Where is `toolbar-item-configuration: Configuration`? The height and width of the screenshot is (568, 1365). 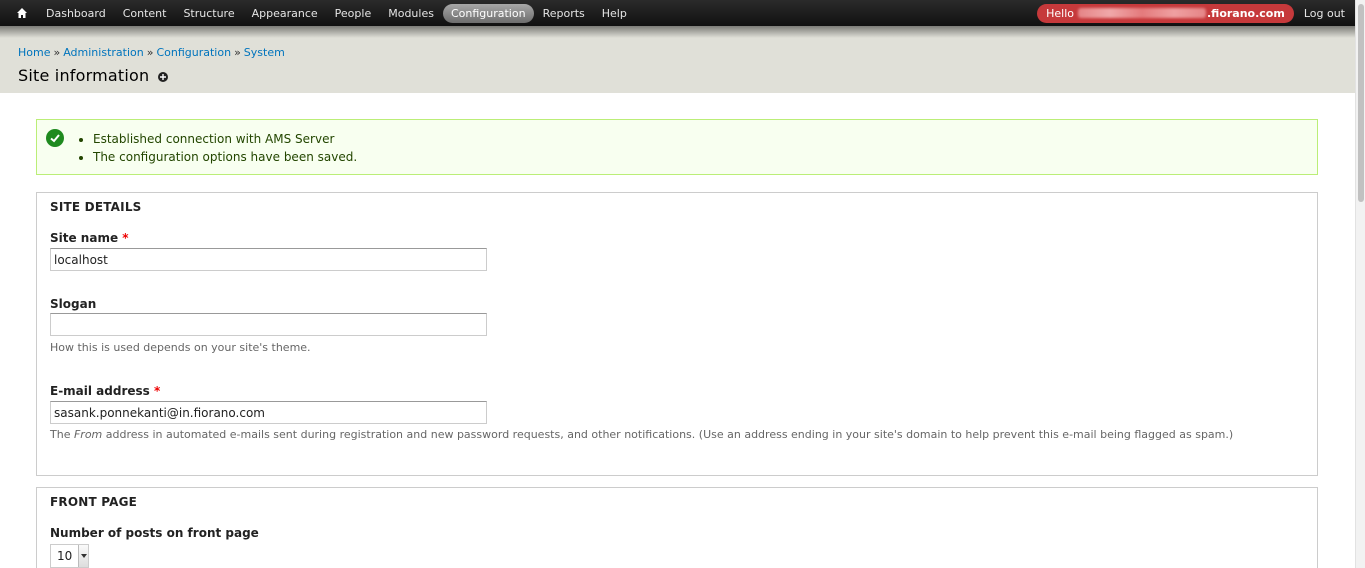
toolbar-item-configuration: Configuration is located at coordinates (488, 13).